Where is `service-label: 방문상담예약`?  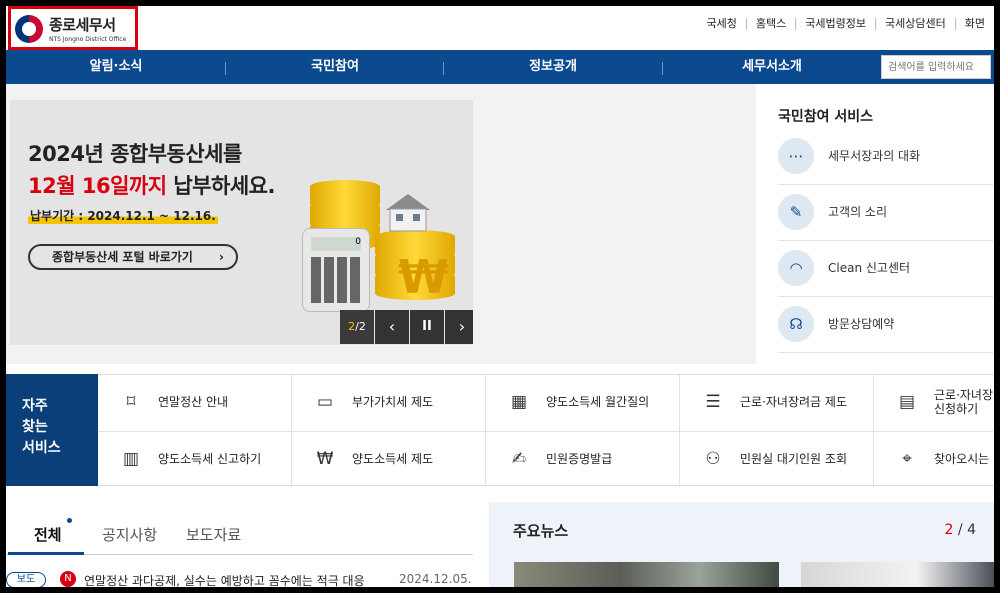 service-label: 방문상담예약 is located at coordinates (861, 324).